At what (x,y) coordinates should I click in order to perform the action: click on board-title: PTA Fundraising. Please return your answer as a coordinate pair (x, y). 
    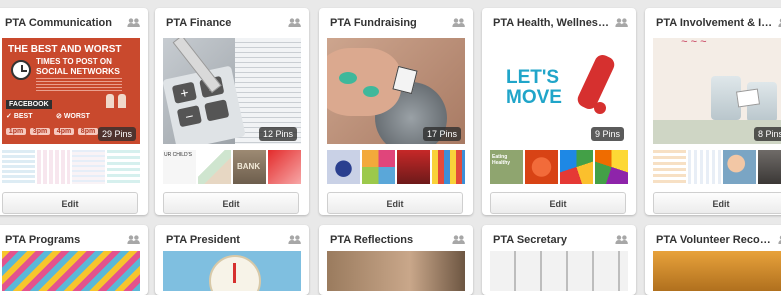
    Looking at the image, I should click on (388, 23).